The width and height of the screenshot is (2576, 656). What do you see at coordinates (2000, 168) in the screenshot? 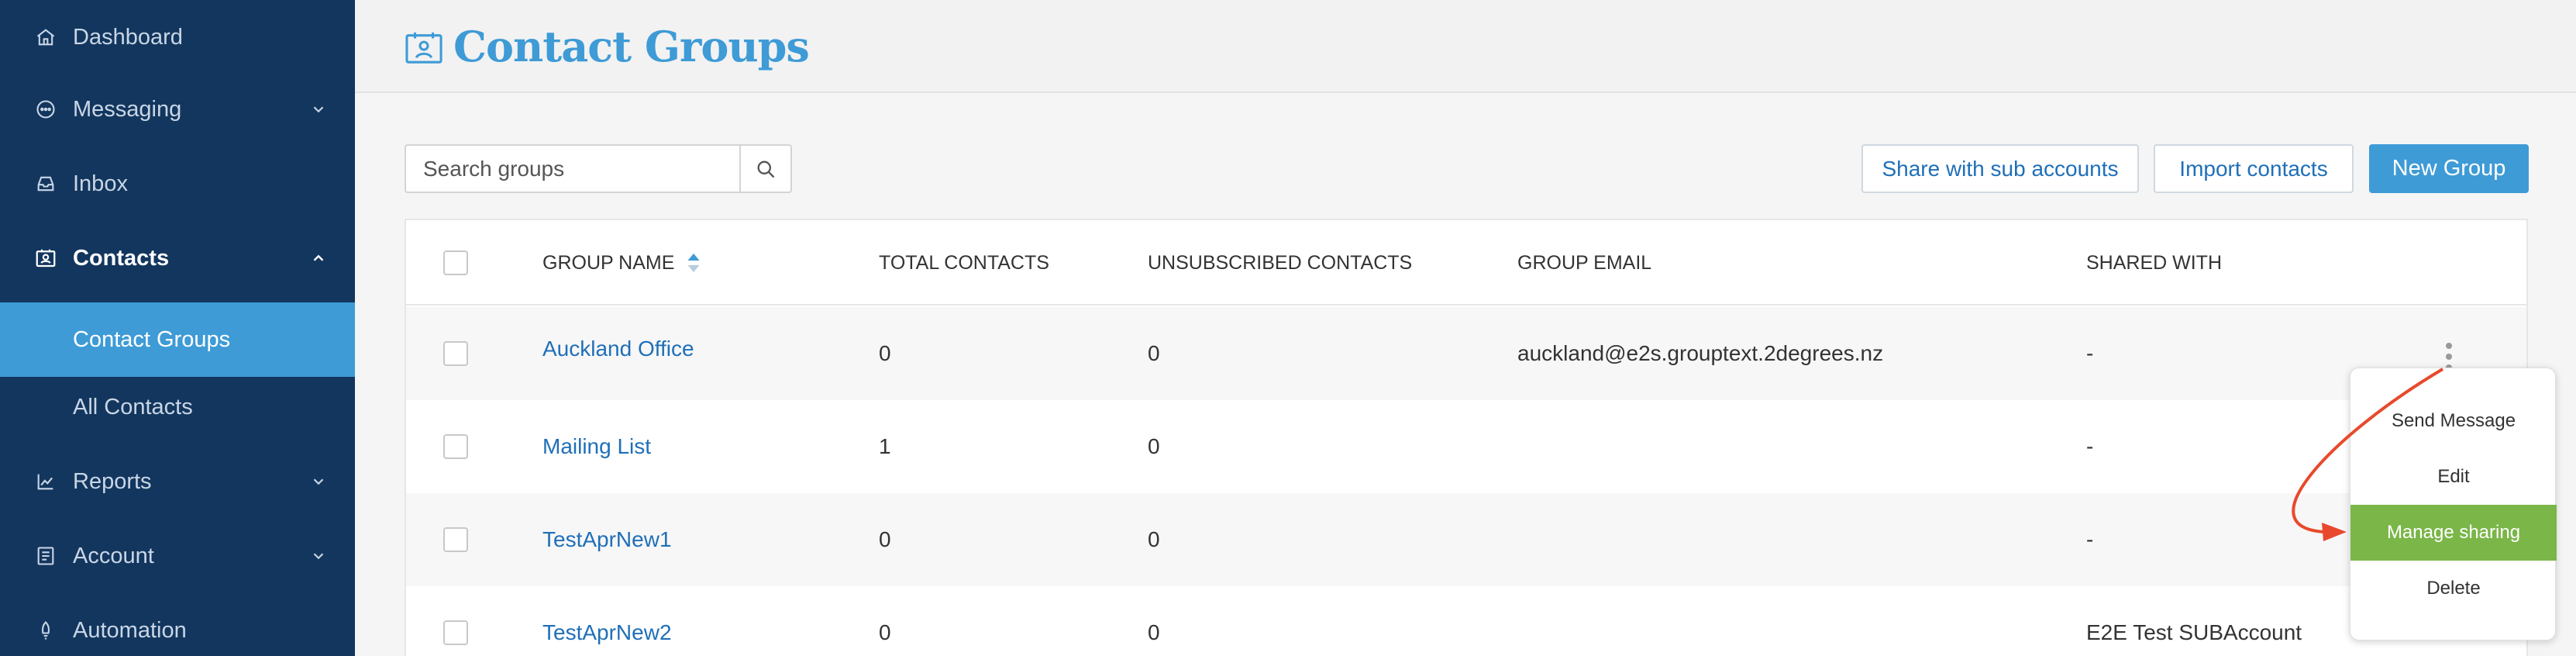
I see `share-with-sub-accounts-button: Share with sub accounts` at bounding box center [2000, 168].